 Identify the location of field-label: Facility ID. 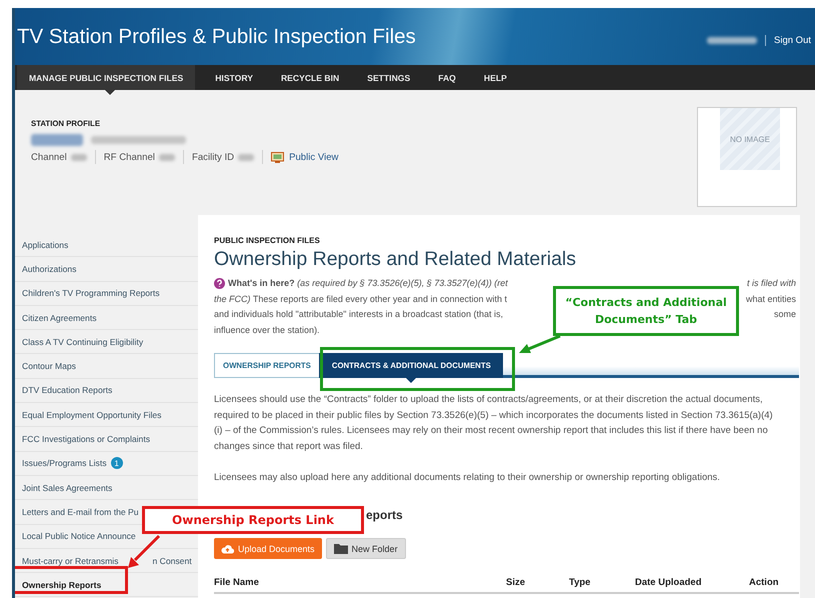
(213, 157).